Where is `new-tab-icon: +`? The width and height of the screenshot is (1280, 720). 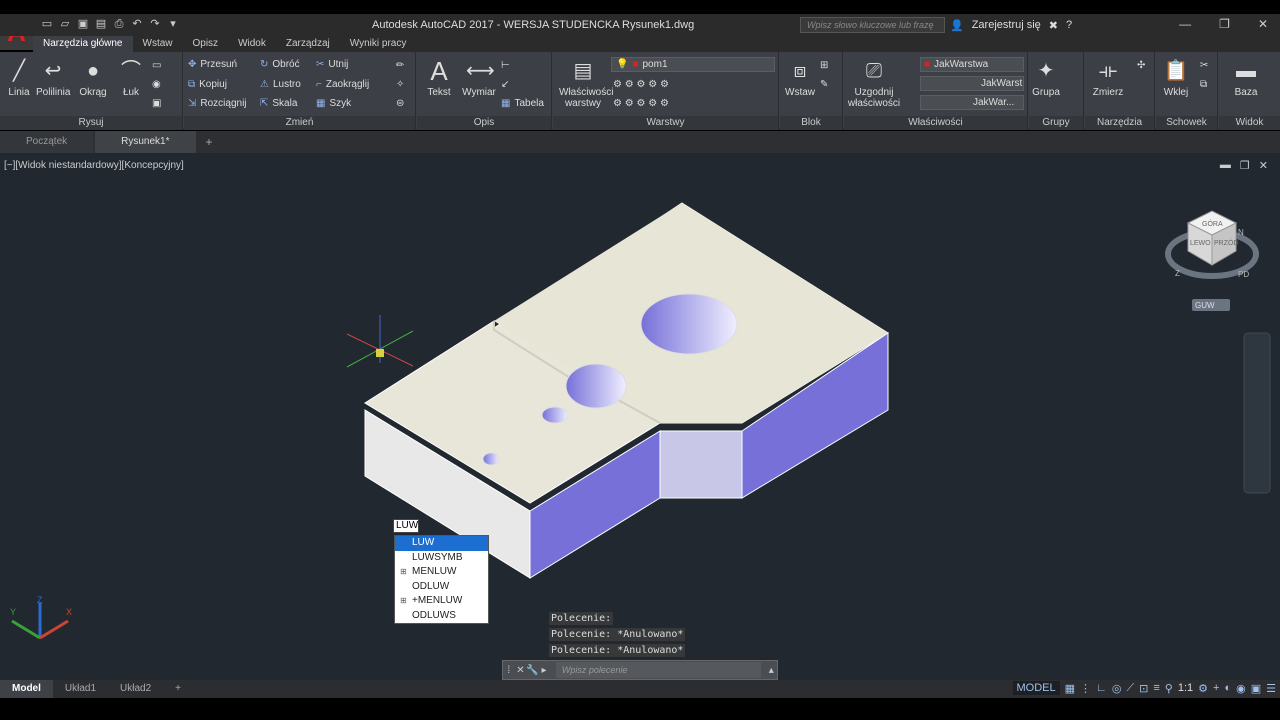
new-tab-icon: + is located at coordinates (209, 142).